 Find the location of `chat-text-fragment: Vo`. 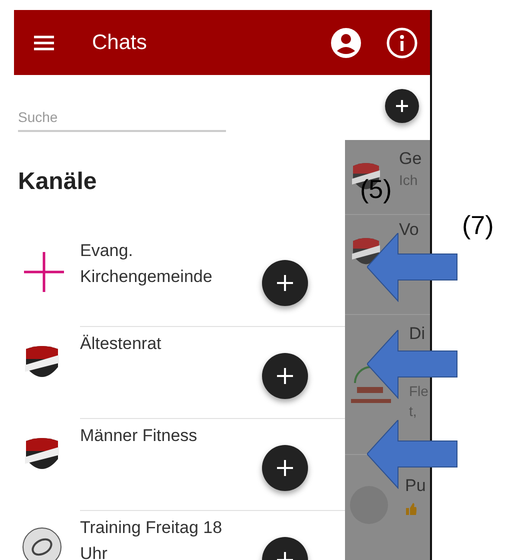

chat-text-fragment: Vo is located at coordinates (409, 230).